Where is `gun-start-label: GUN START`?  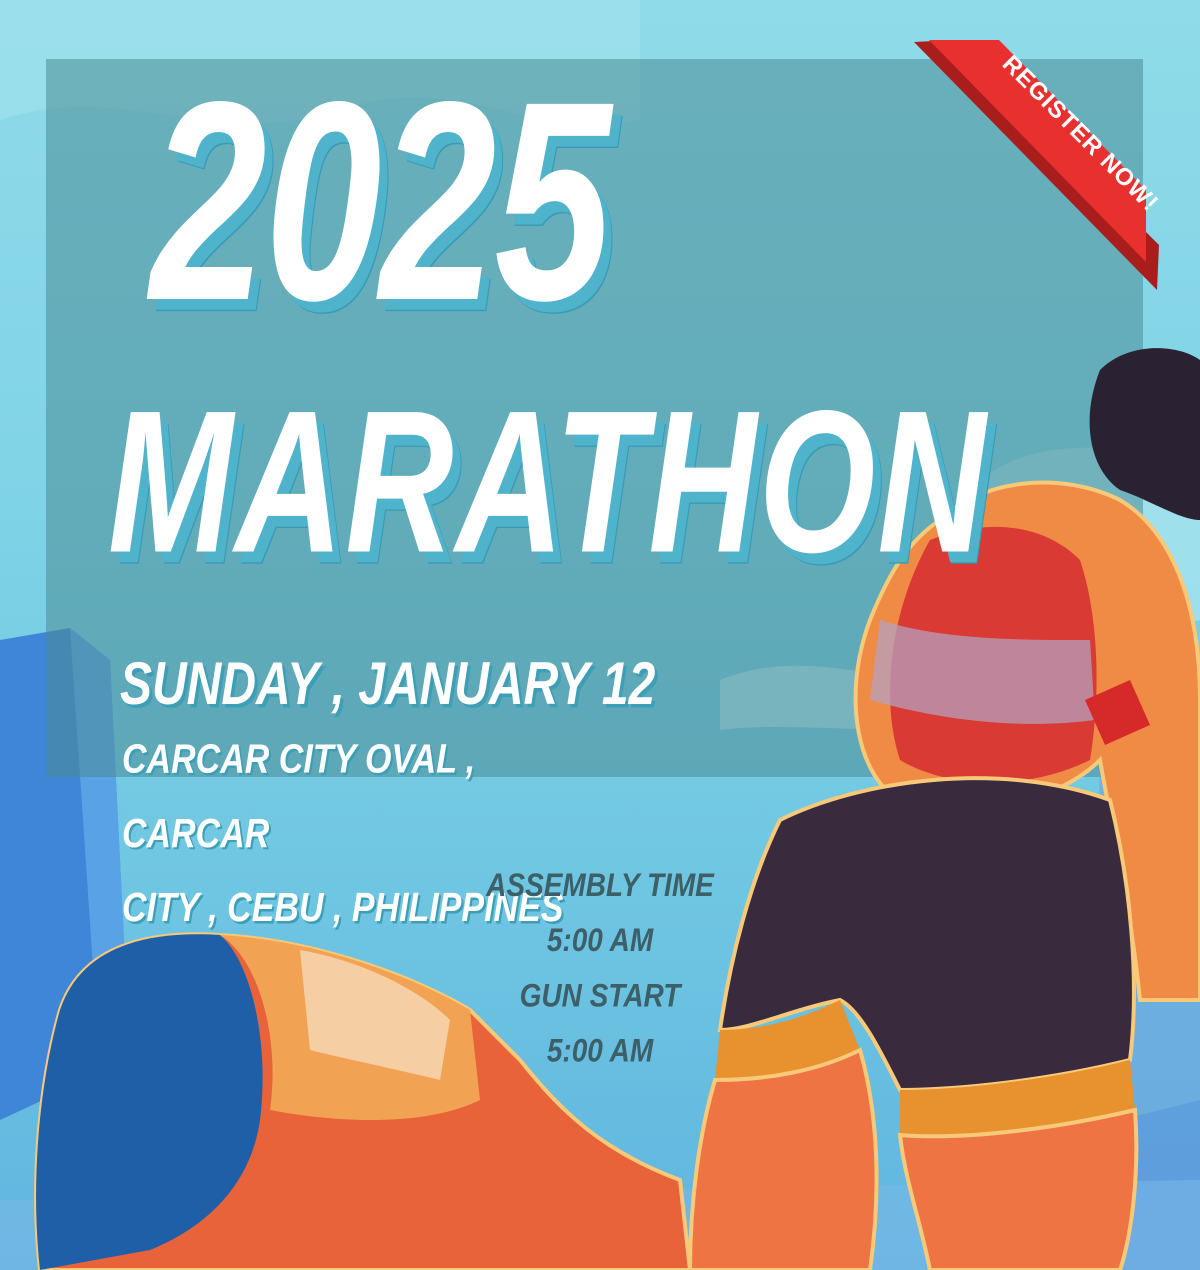
gun-start-label: GUN START is located at coordinates (600, 995).